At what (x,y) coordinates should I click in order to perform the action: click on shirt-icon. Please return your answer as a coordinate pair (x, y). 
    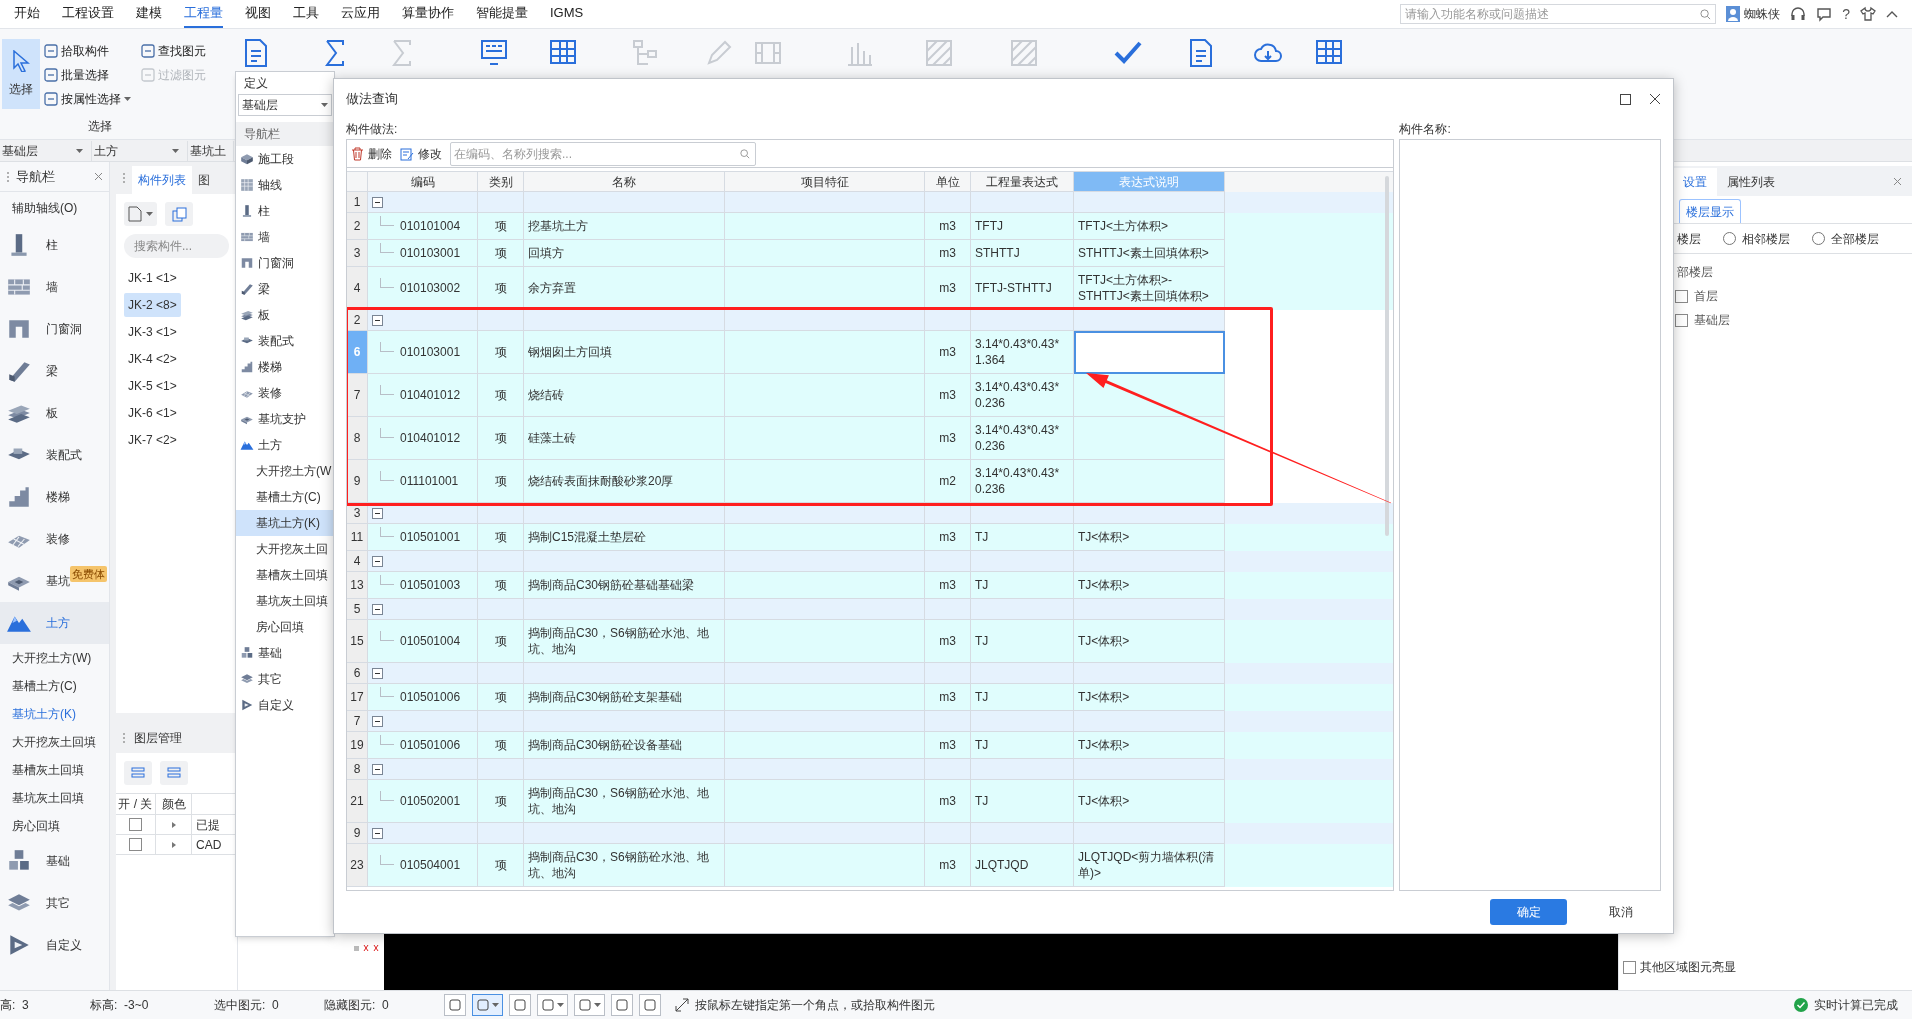
    Looking at the image, I should click on (1868, 14).